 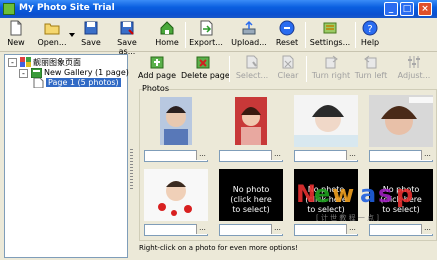 I want to click on help-button: ? Help, so click(x=370, y=35).